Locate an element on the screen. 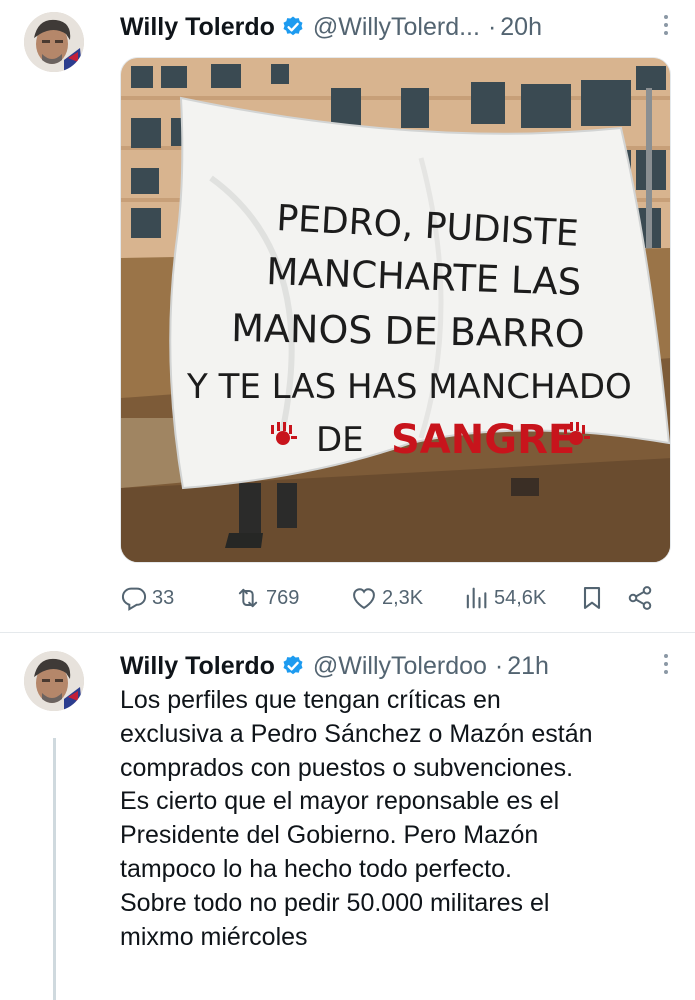 This screenshot has height=1000, width=695. banner-word-sangre: SANGRE is located at coordinates (483, 440).